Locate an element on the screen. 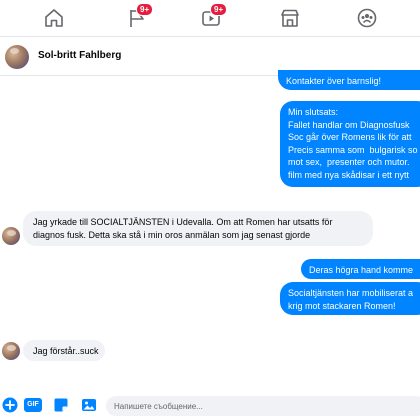 The image size is (420, 420). top-navbar: 9+ 9+ is located at coordinates (210, 18).